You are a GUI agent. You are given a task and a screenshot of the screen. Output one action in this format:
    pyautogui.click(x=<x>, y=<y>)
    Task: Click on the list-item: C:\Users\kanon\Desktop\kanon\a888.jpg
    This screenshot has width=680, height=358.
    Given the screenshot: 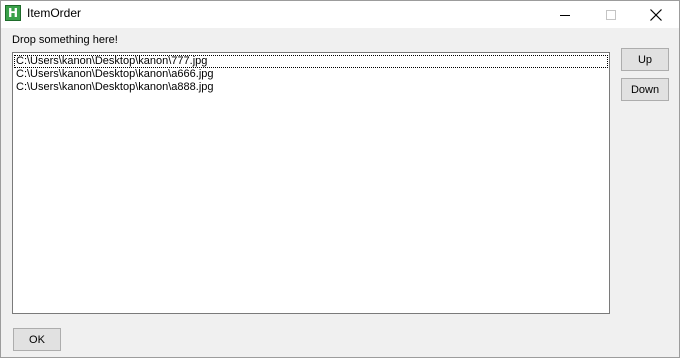 What is the action you would take?
    pyautogui.click(x=311, y=87)
    